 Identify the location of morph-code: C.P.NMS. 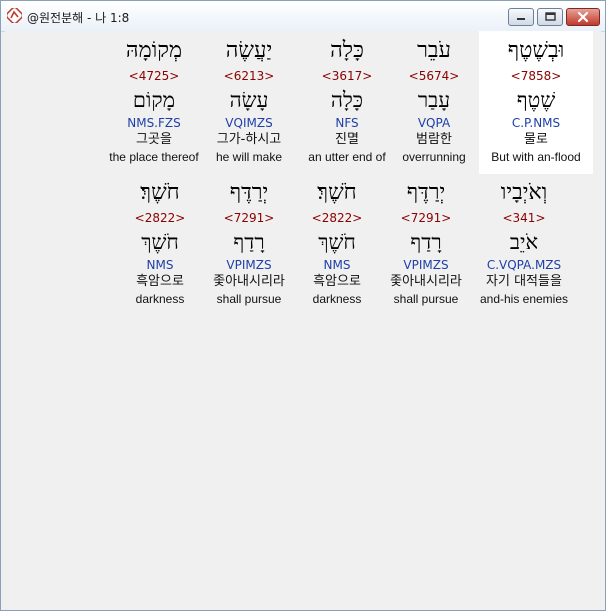
(536, 123).